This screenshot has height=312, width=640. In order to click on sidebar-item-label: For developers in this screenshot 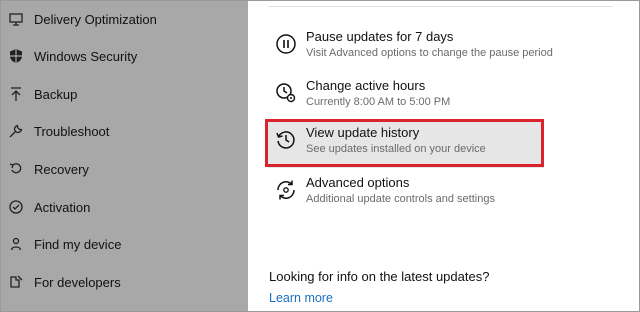, I will do `click(77, 282)`.